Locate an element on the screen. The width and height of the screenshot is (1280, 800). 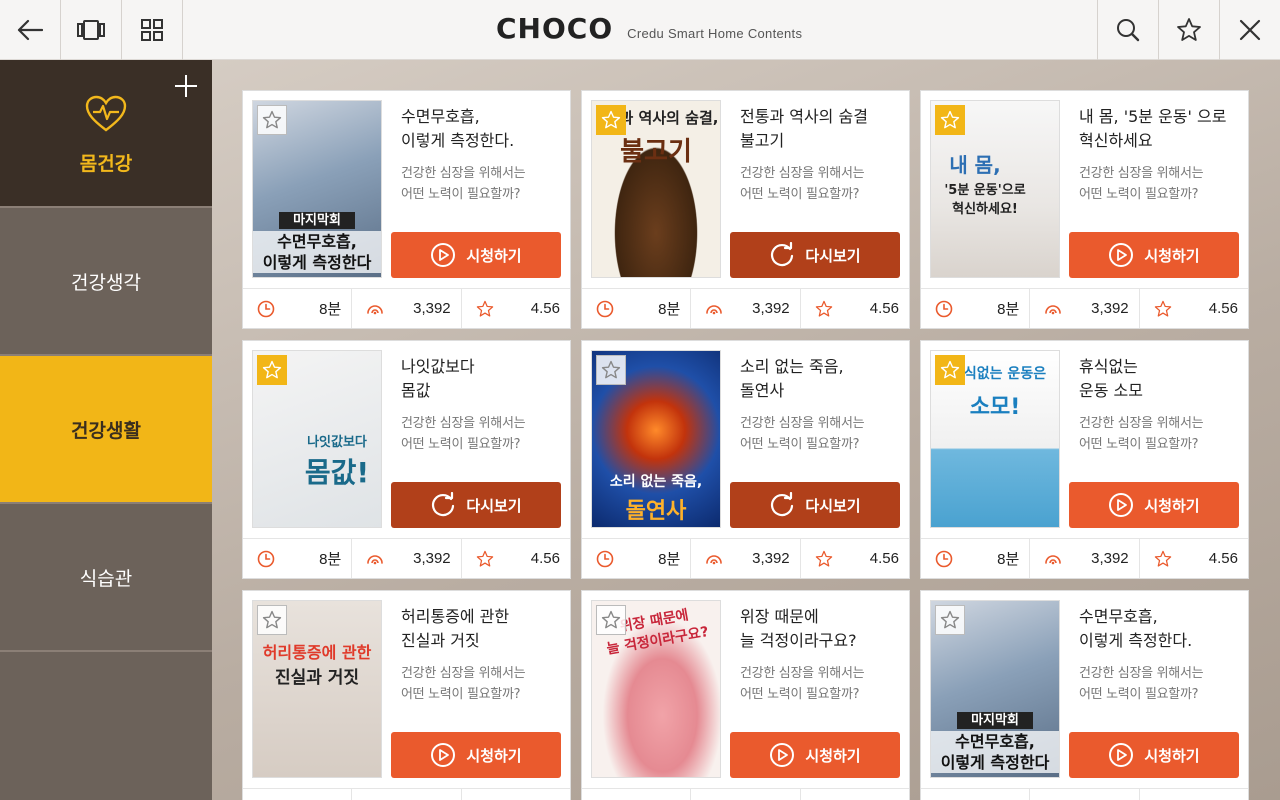
favorites-button is located at coordinates (1188, 30).